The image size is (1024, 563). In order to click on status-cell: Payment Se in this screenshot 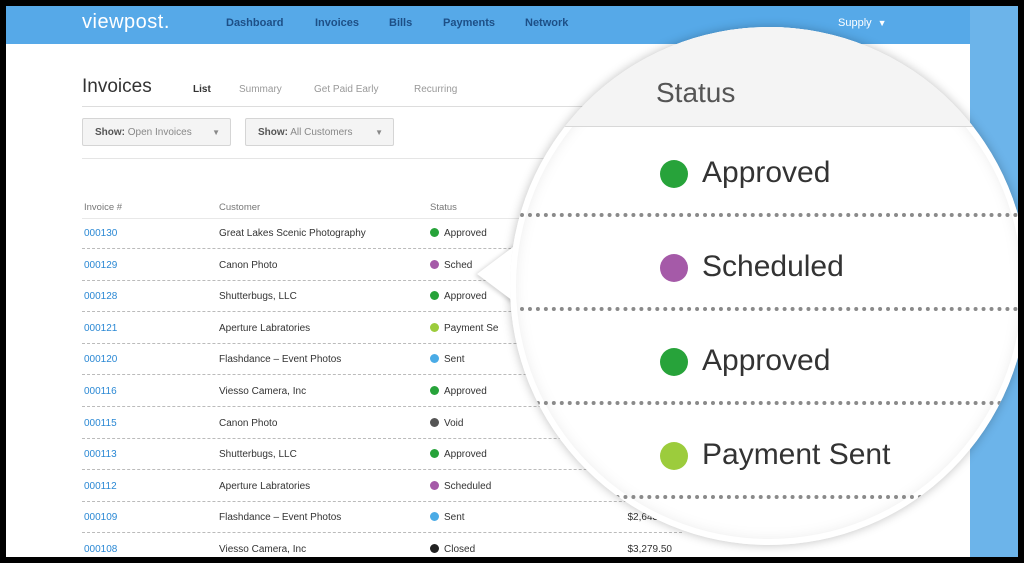, I will do `click(464, 328)`.